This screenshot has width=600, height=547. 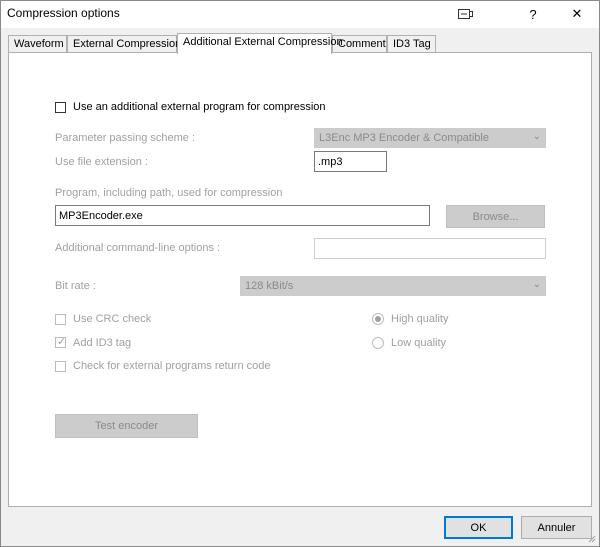 What do you see at coordinates (101, 216) in the screenshot?
I see `program-path-value: MP3Encoder.exe` at bounding box center [101, 216].